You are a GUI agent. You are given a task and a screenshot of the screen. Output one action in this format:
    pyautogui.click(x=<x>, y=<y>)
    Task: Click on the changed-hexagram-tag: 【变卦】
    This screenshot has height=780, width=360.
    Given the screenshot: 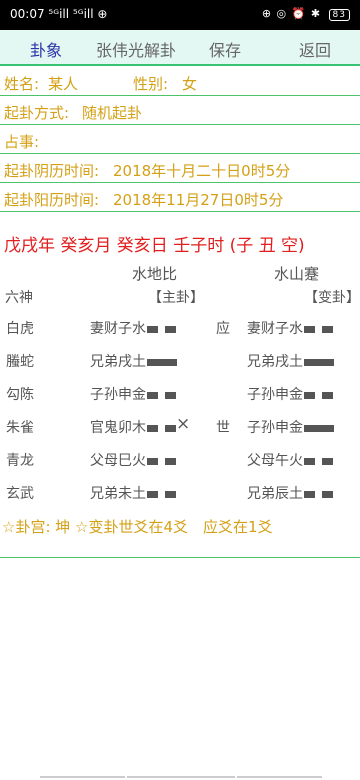 What is the action you would take?
    pyautogui.click(x=332, y=298)
    